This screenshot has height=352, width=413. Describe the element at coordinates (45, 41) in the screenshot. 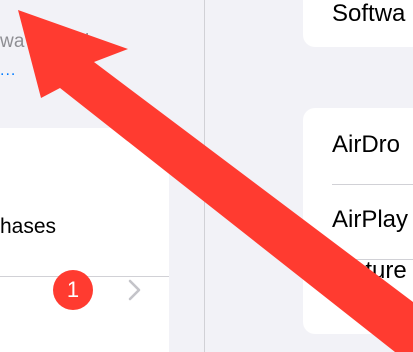

I see `account-subtitle: wa School` at that location.